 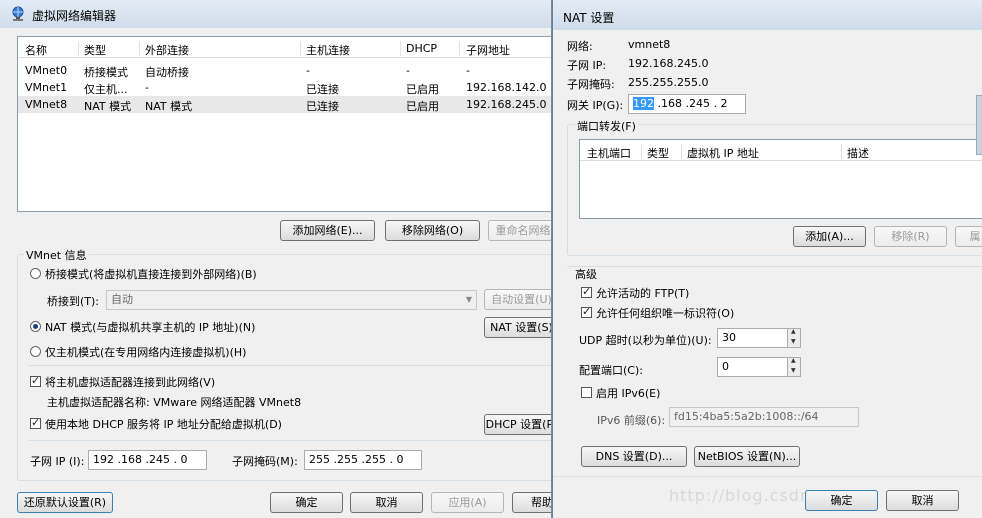 I want to click on col-subnet: 子网地址, so click(x=488, y=50).